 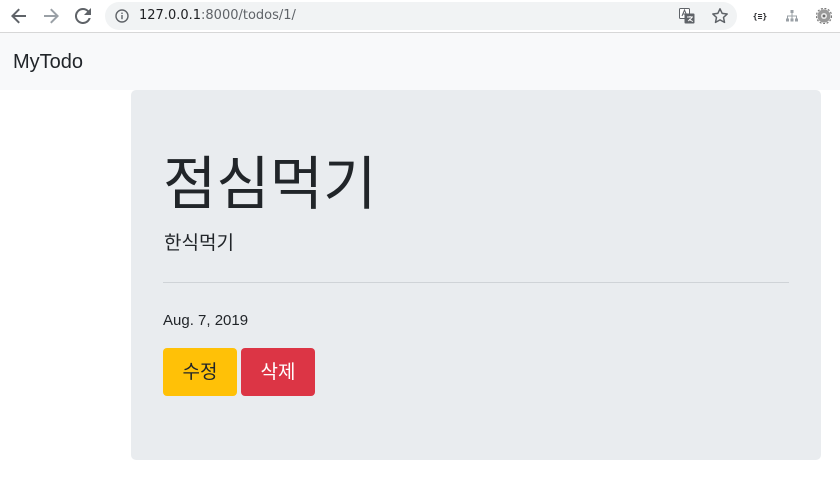 I want to click on todo-title: 점심먹기, so click(x=270, y=184).